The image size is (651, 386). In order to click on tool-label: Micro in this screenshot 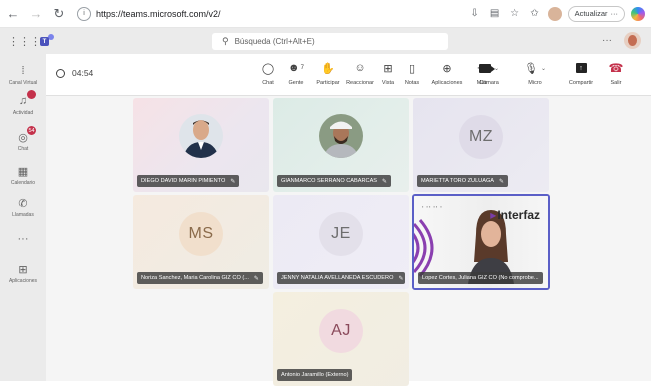, I will do `click(535, 83)`.